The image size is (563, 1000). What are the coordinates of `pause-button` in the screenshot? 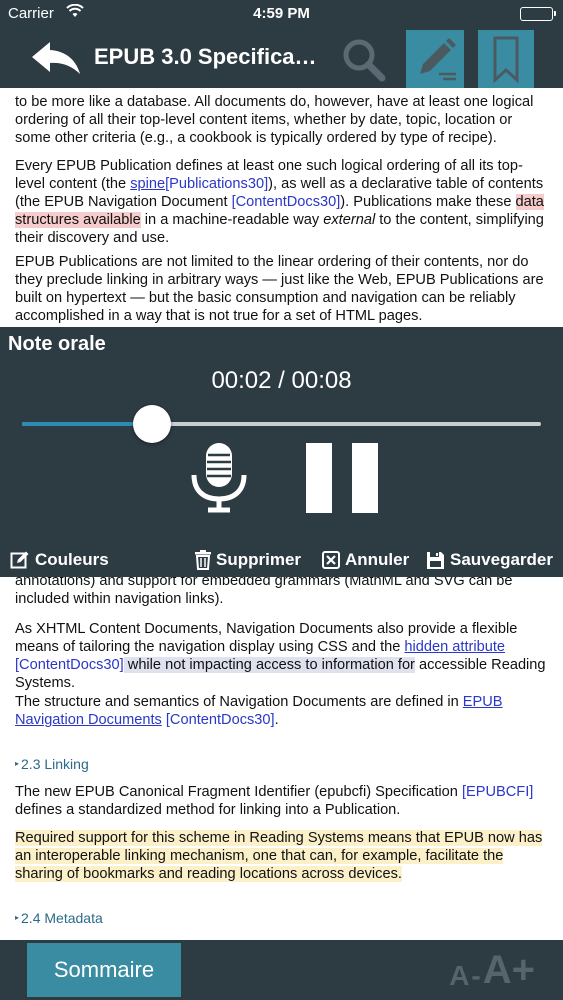 It's located at (342, 478).